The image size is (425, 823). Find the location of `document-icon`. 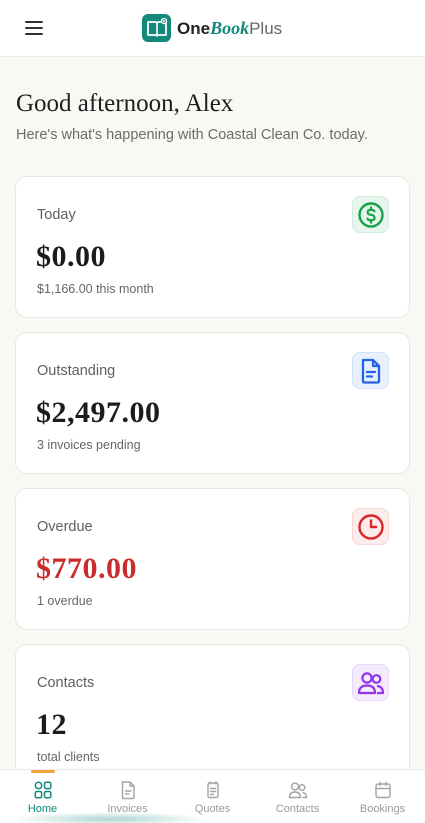

document-icon is located at coordinates (370, 370).